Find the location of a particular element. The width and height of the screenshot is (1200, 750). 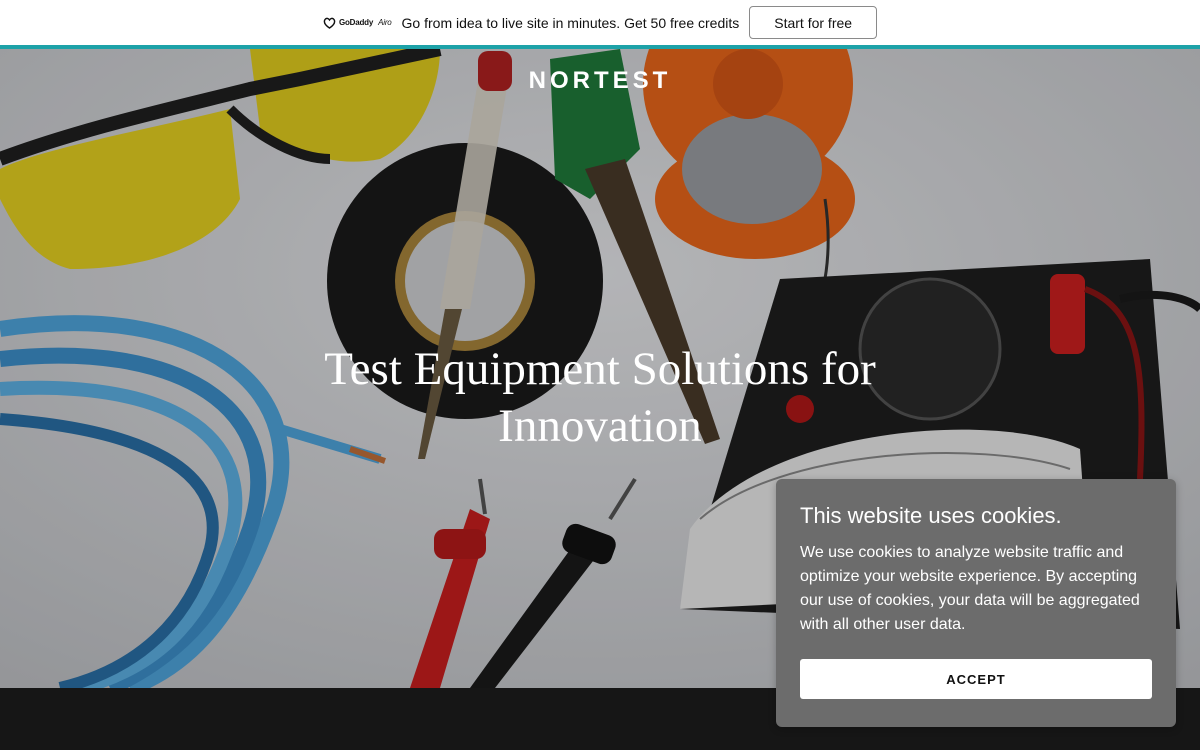

brand-name: GoDaddy is located at coordinates (356, 22).